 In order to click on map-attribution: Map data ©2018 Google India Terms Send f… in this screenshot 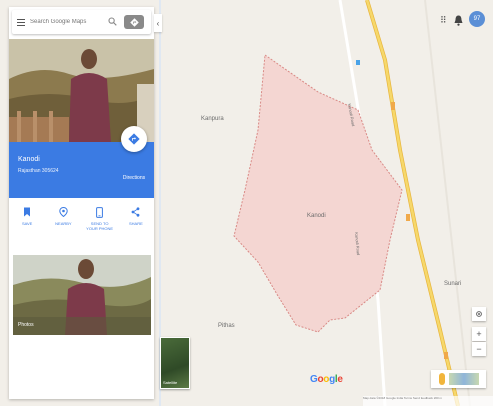, I will do `click(428, 401)`.